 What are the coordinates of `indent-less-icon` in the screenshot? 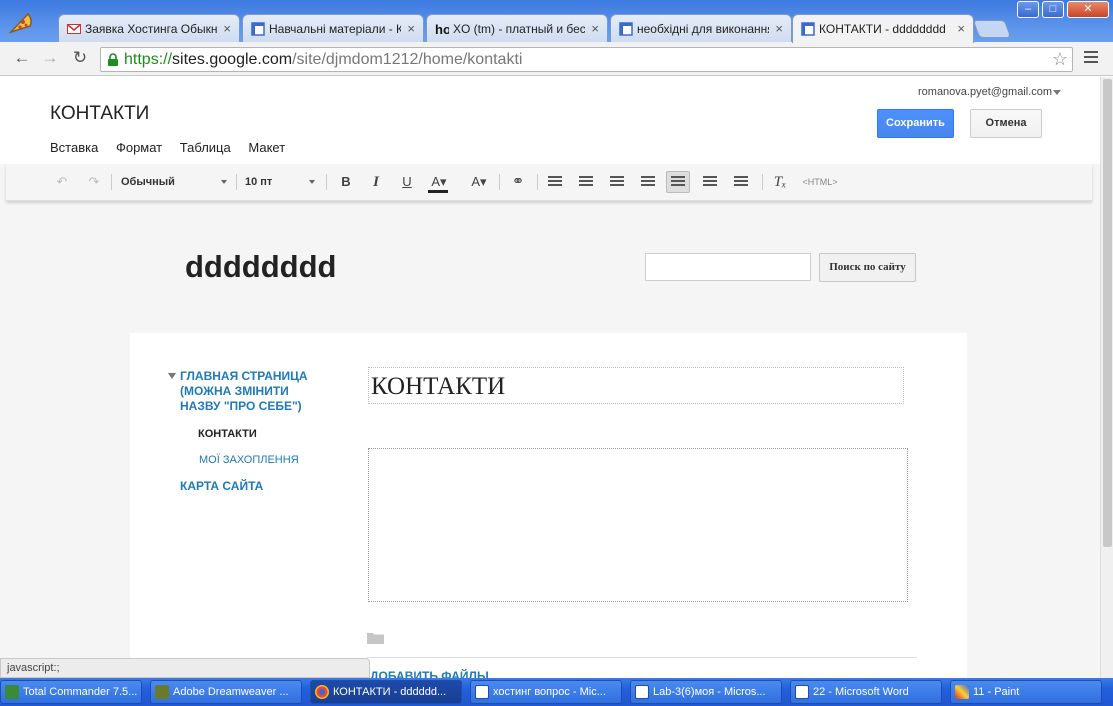 It's located at (648, 182).